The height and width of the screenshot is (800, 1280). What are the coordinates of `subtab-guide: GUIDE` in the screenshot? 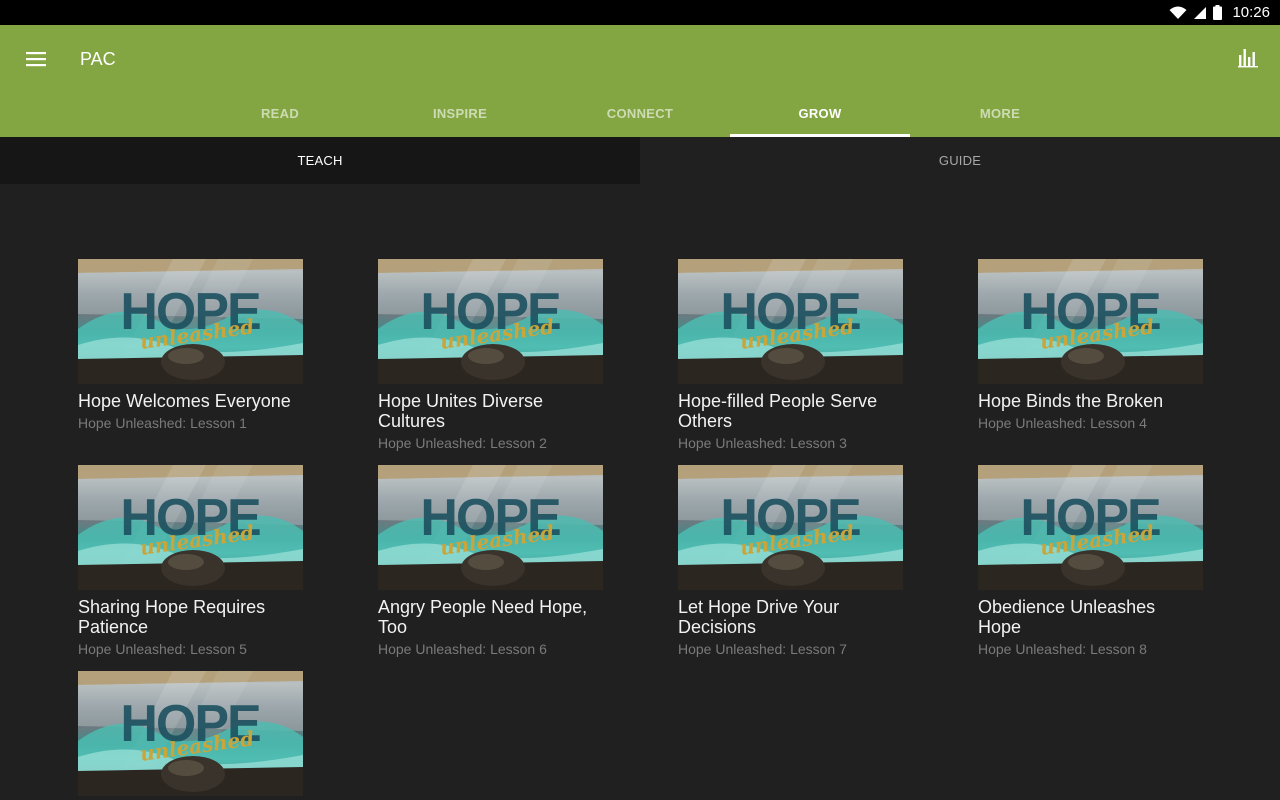 It's located at (960, 160).